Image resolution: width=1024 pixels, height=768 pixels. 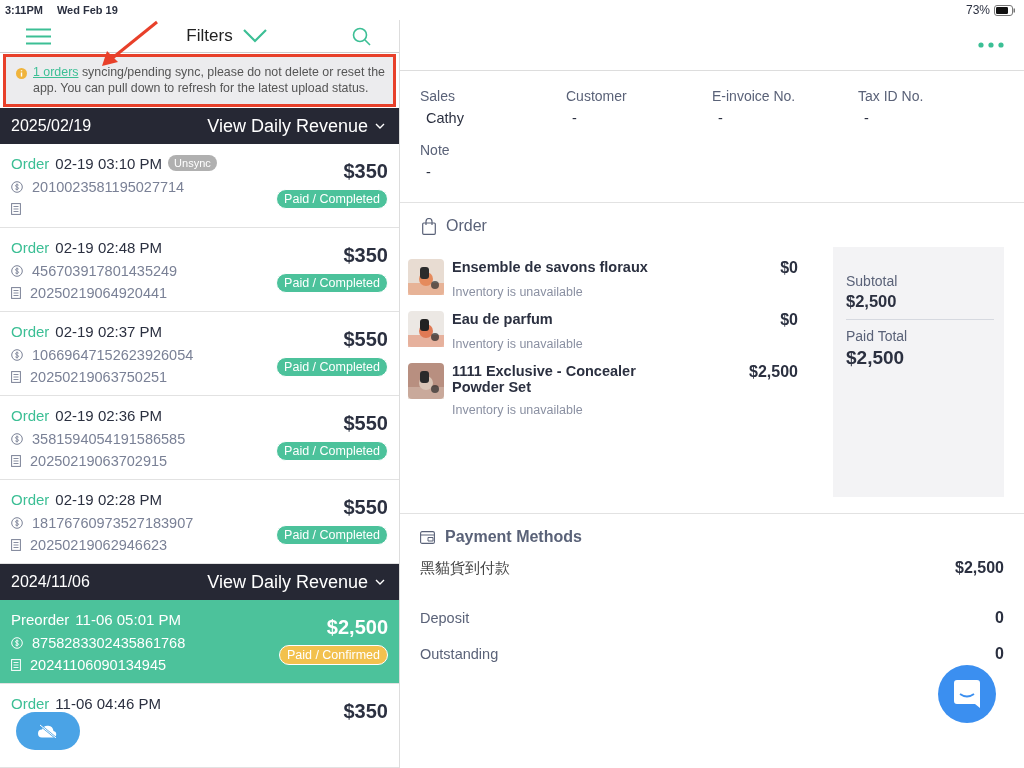 I want to click on invoice-number: 20250219063702915, so click(x=99, y=461).